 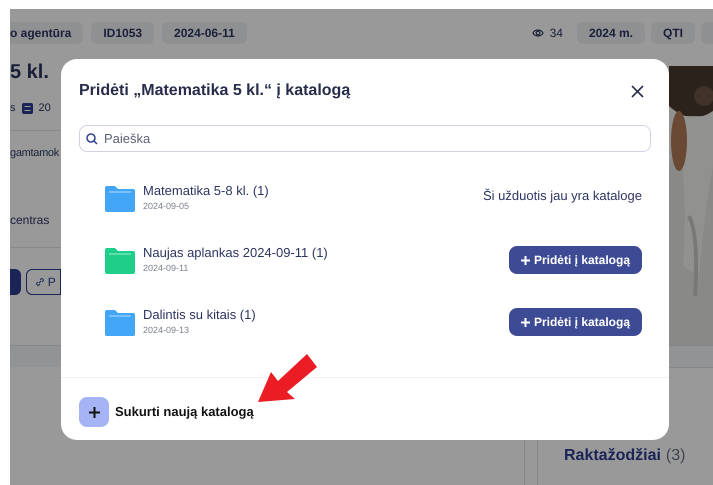 I want to click on chip: 2024 m., so click(x=610, y=33).